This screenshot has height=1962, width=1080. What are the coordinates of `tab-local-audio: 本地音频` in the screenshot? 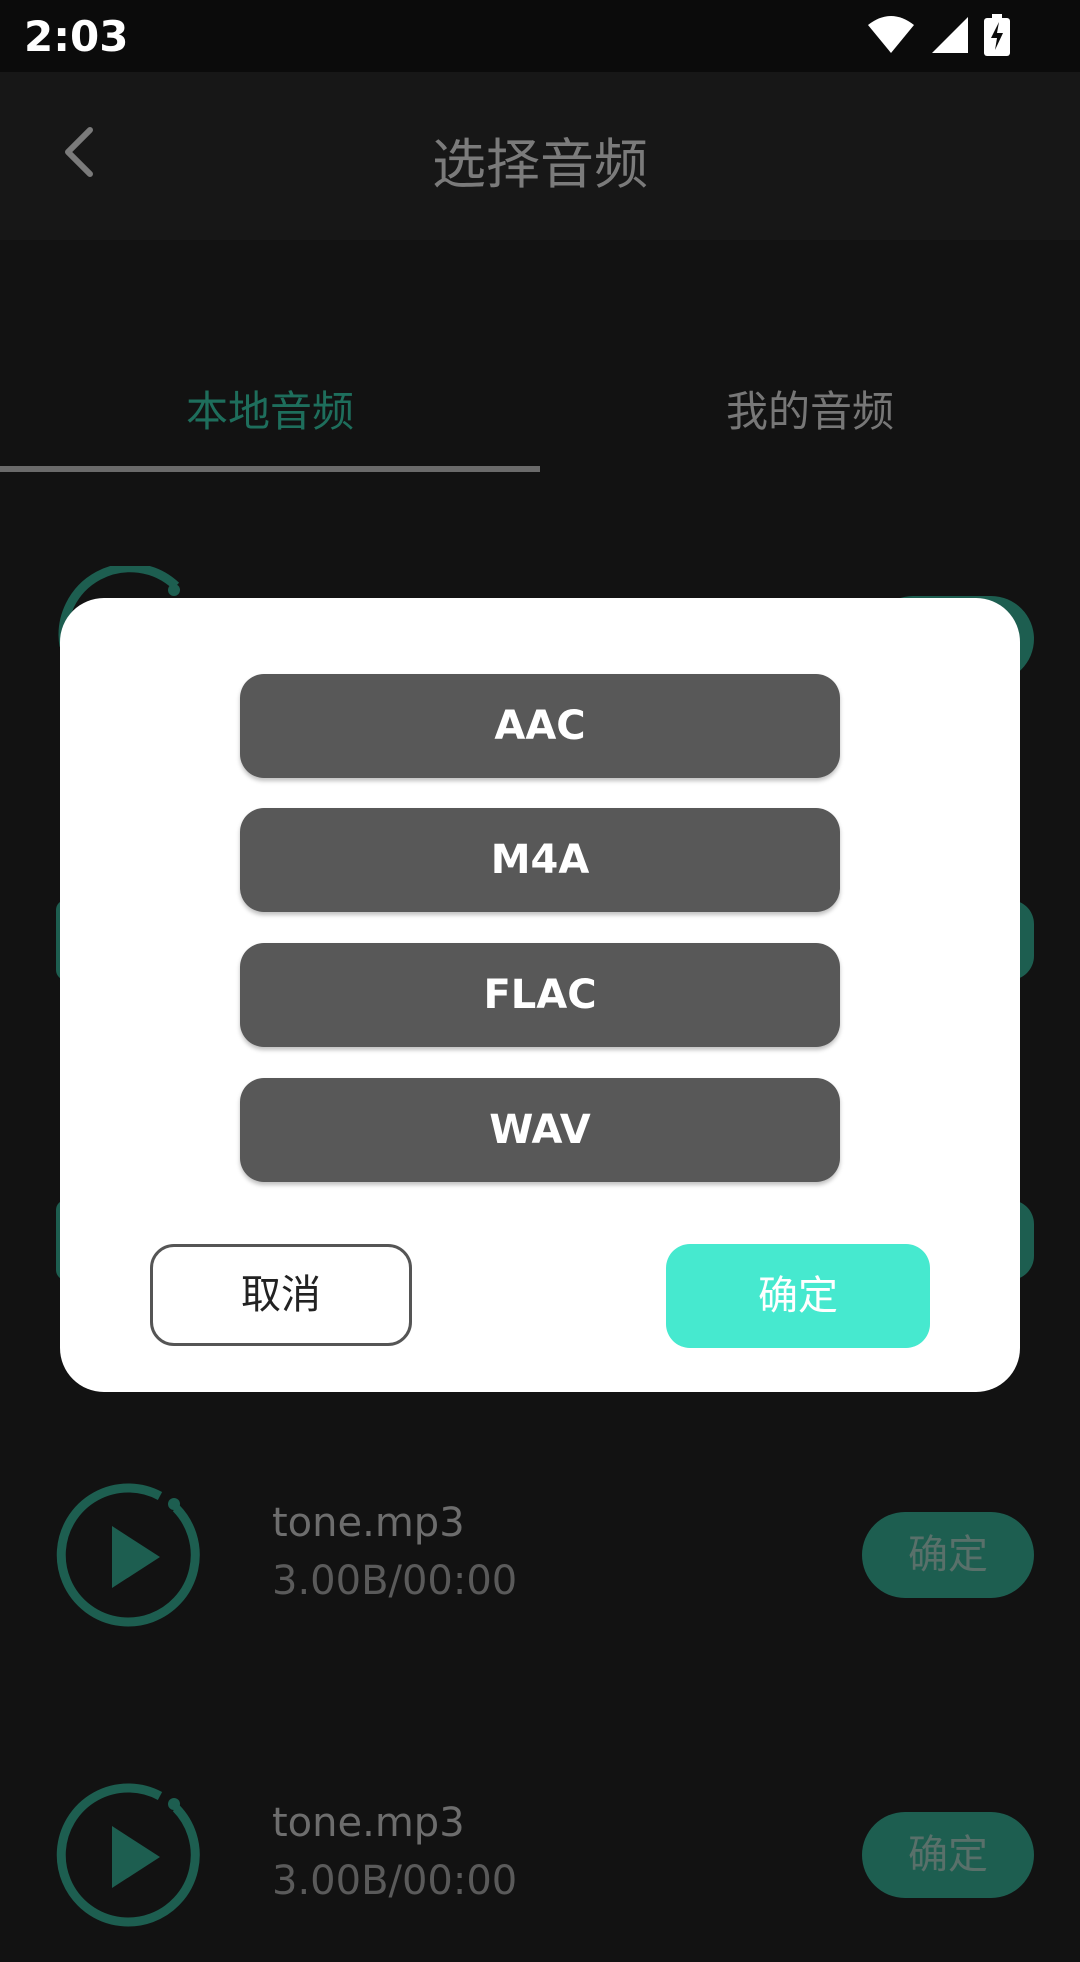 It's located at (270, 408).